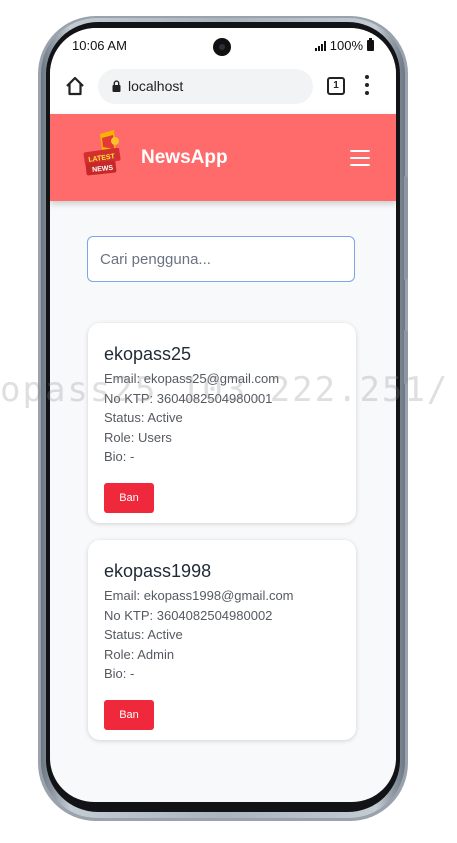 Image resolution: width=457 pixels, height=843 pixels. I want to click on user-ktp: No KTP: 3604082504980001, so click(188, 398).